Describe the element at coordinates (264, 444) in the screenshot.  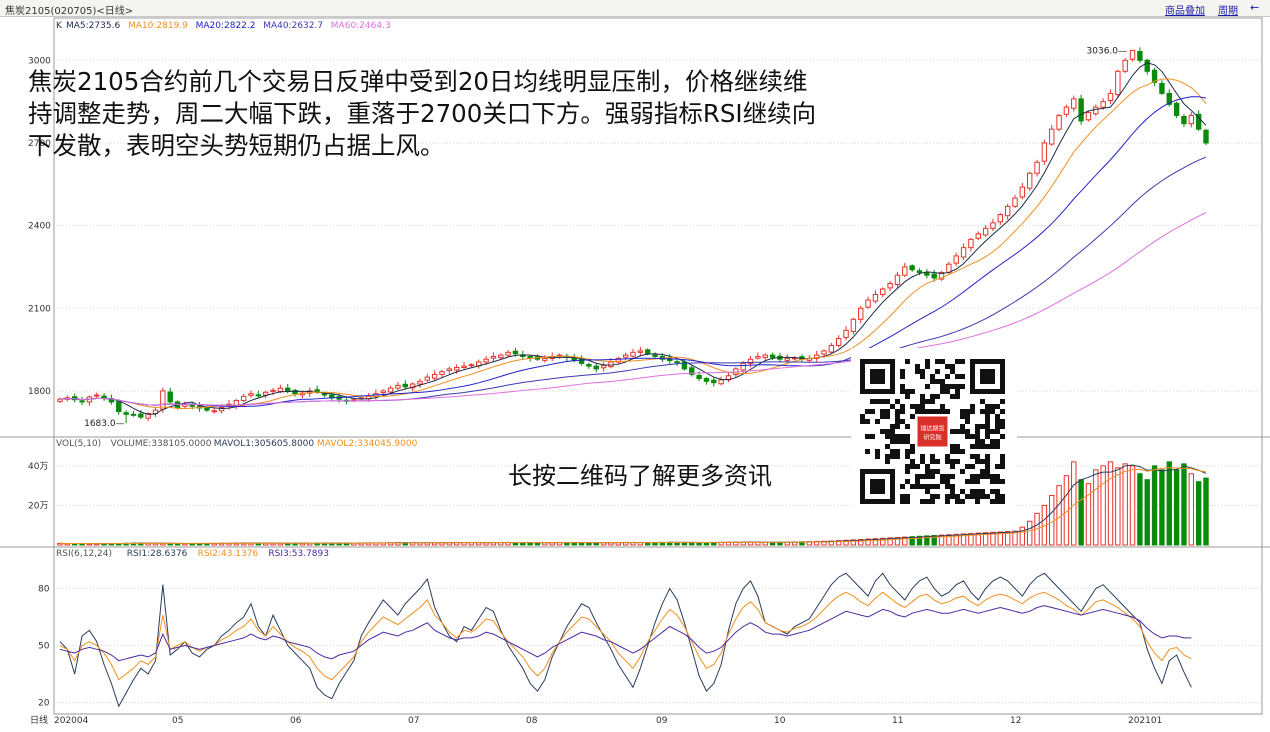
I see `volume-legend-item: MAVOL1:305605.8000` at that location.